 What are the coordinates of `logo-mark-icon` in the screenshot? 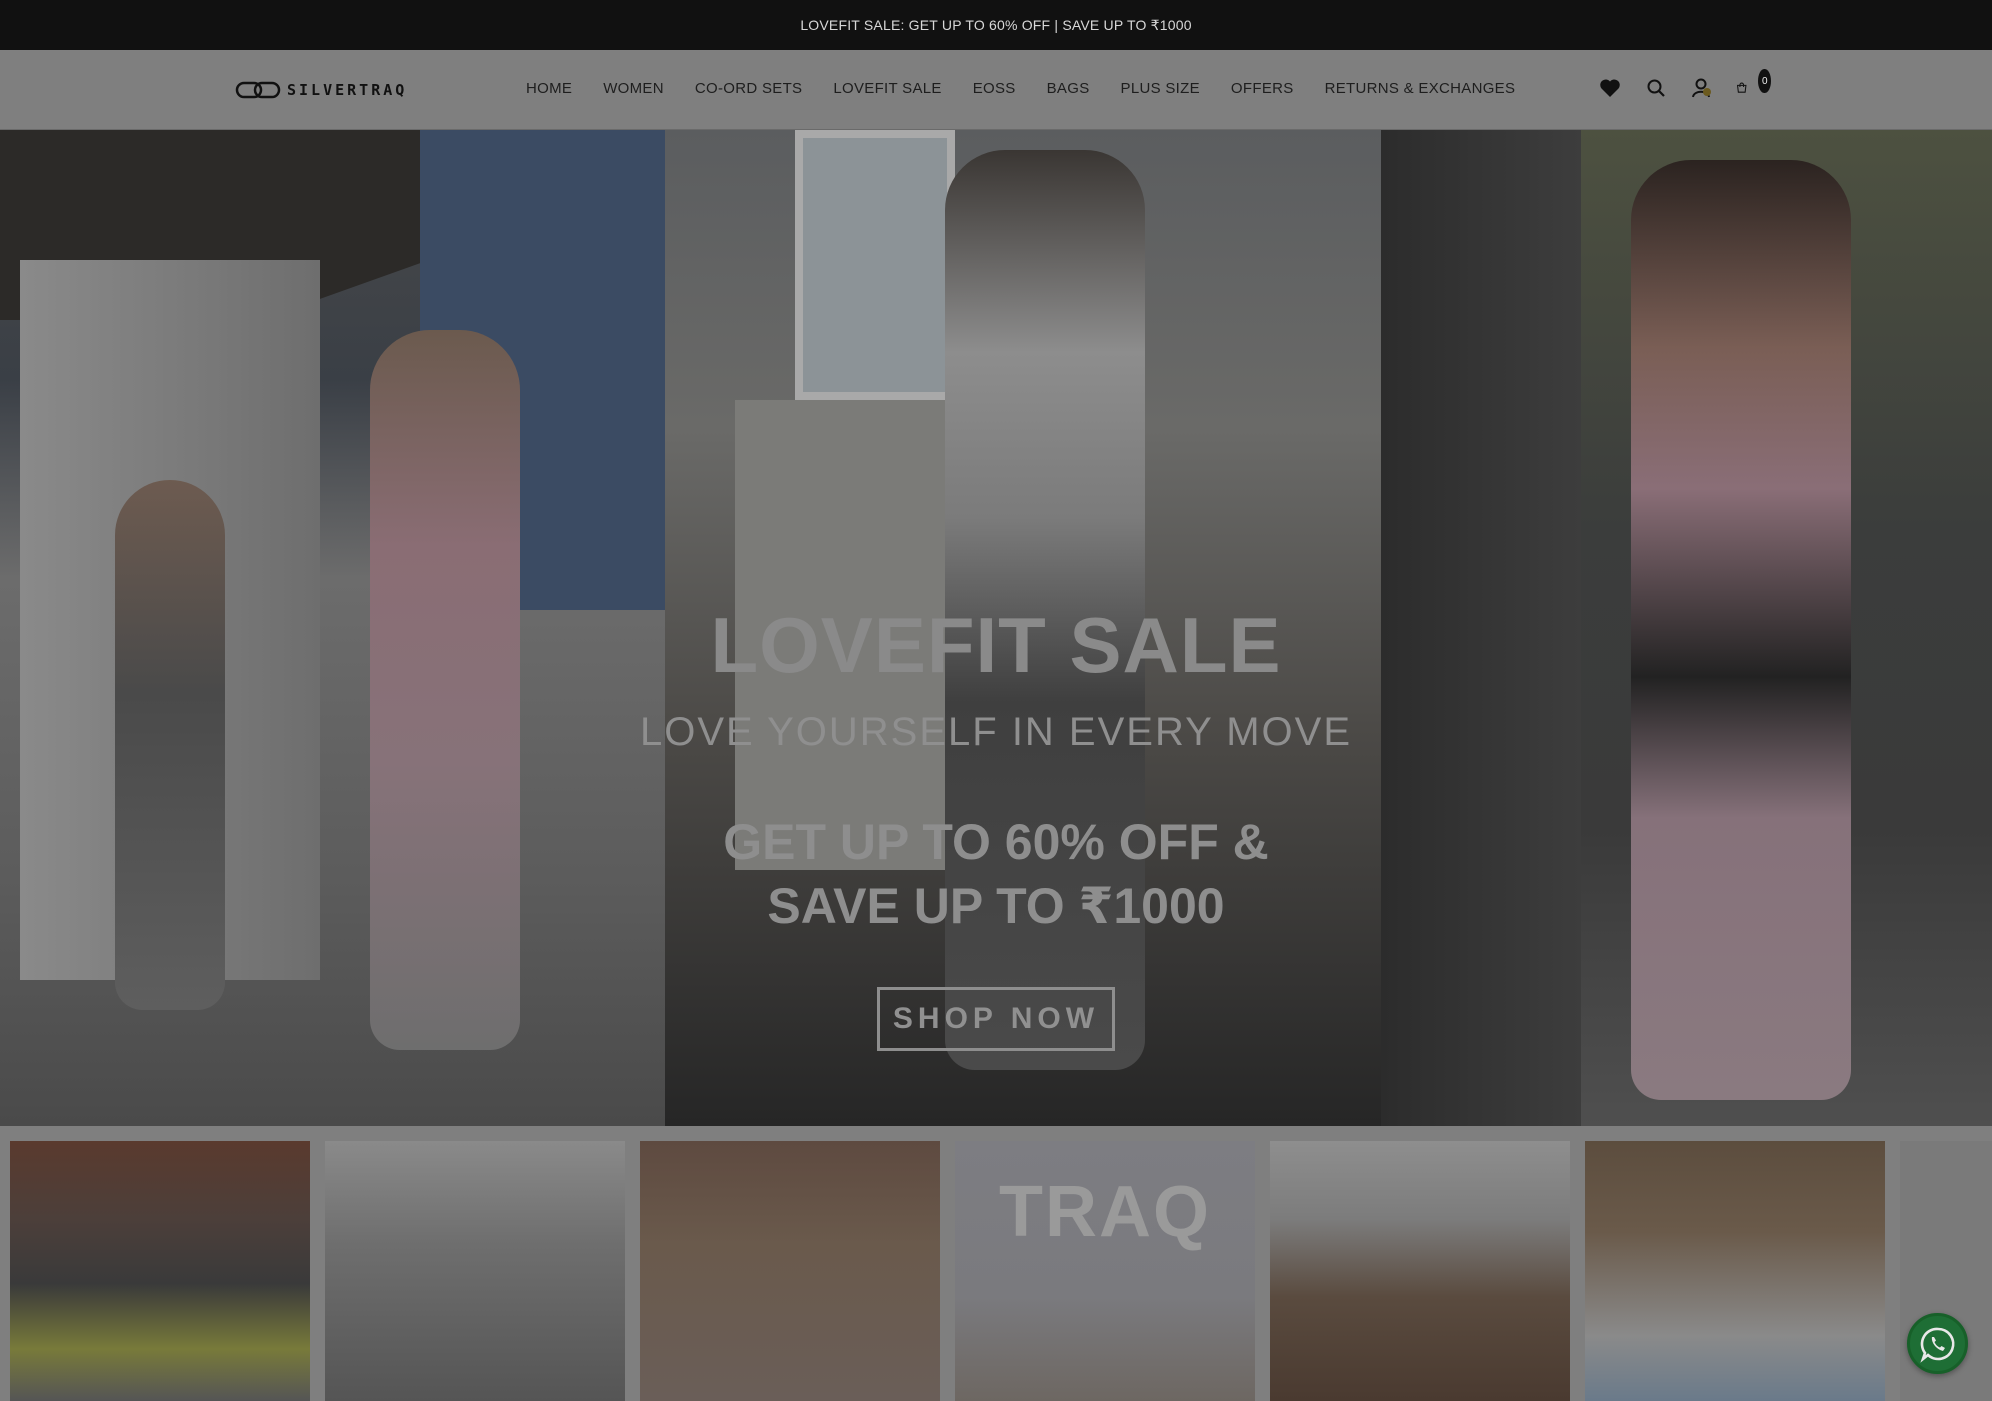 It's located at (258, 90).